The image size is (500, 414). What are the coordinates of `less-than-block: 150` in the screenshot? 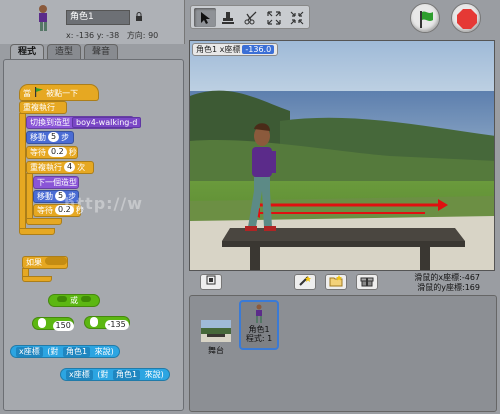 It's located at (53, 324).